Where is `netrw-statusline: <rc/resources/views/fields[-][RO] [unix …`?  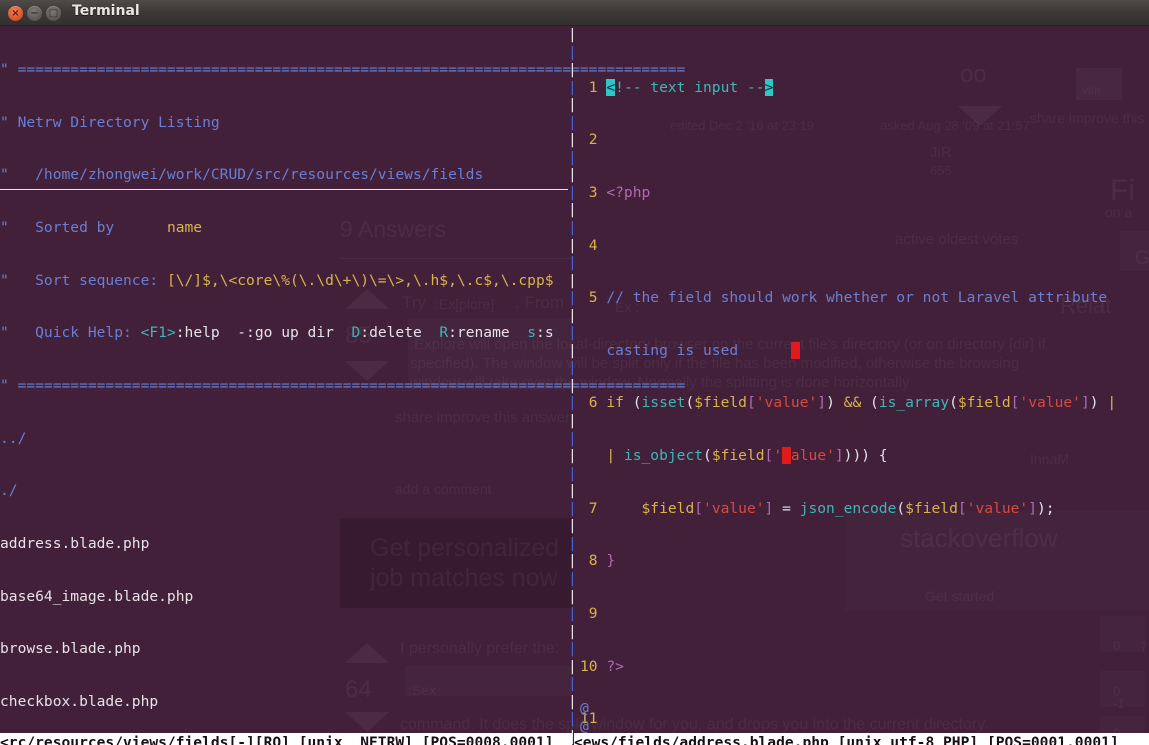
netrw-statusline: <rc/resources/views/fields[-][RO] [unix … is located at coordinates (286, 739).